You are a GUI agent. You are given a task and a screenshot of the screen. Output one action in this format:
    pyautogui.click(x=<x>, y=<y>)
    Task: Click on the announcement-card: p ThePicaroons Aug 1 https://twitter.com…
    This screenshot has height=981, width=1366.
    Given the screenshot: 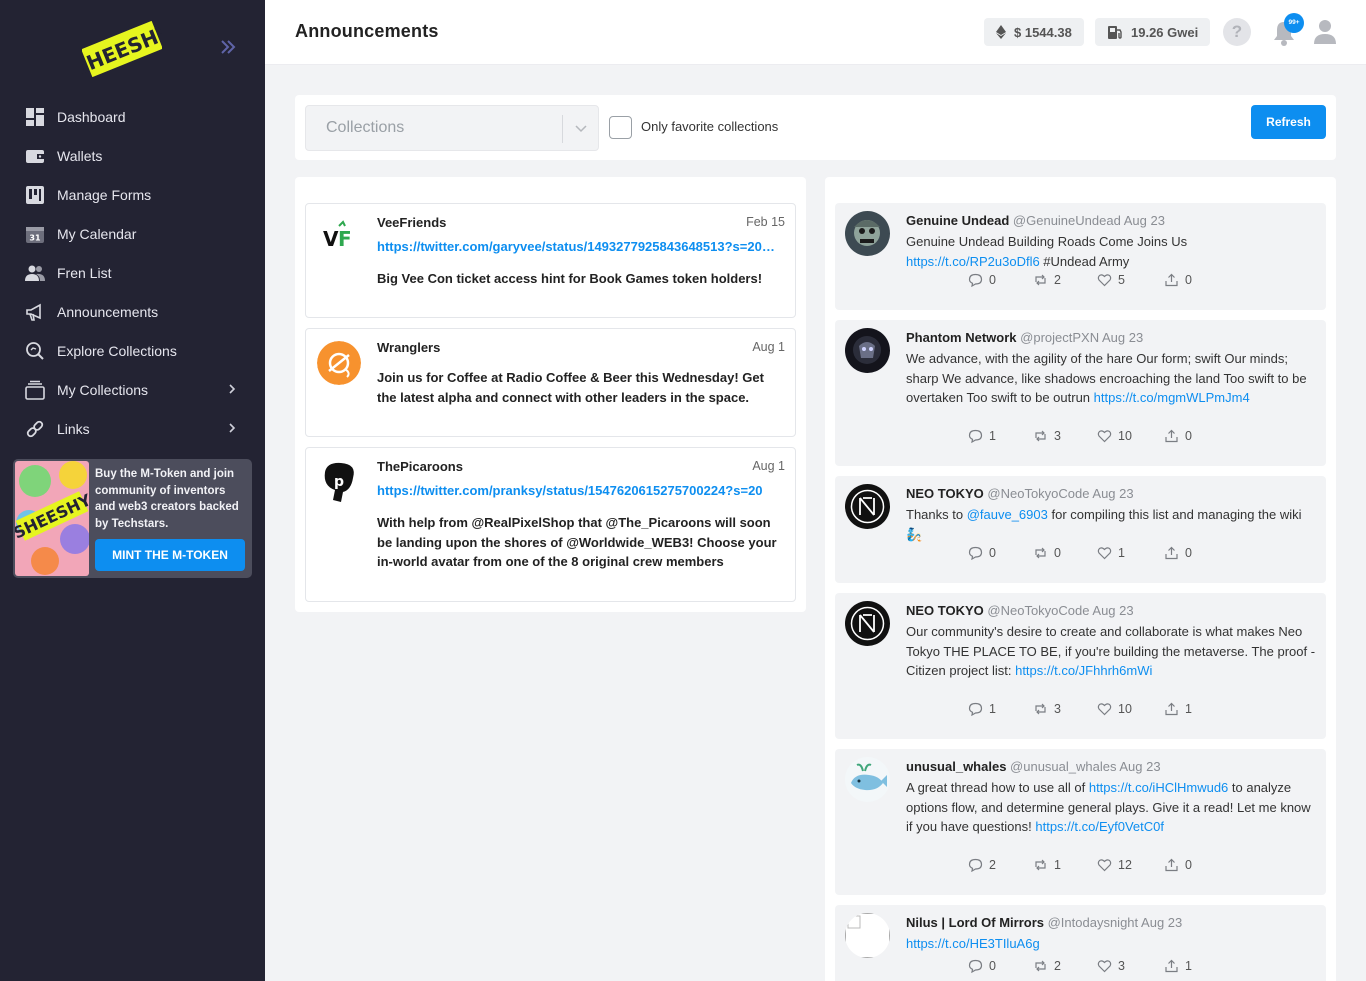 What is the action you would take?
    pyautogui.click(x=550, y=524)
    